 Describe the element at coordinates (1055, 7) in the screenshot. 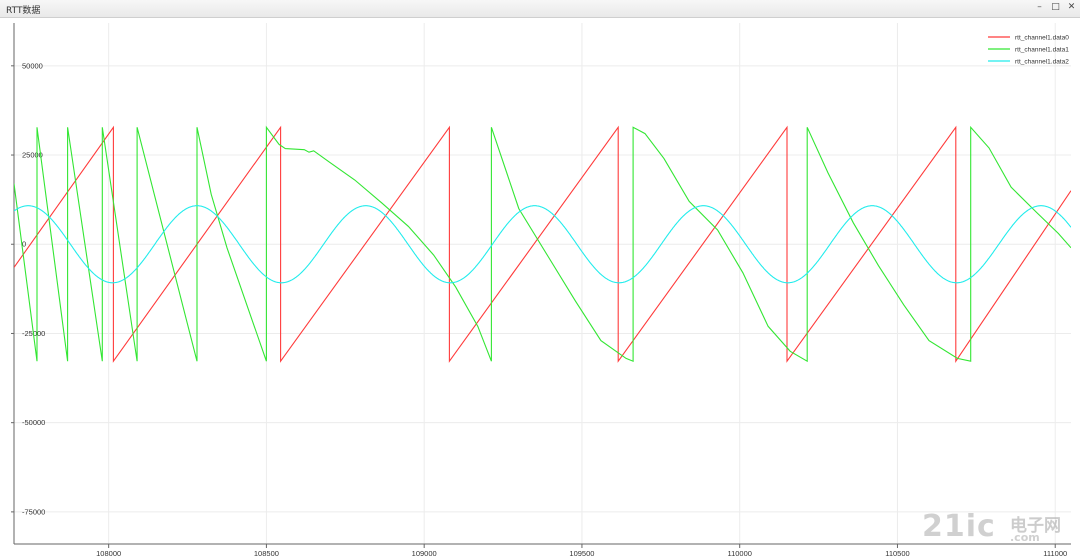

I see `maximize-icon: □` at that location.